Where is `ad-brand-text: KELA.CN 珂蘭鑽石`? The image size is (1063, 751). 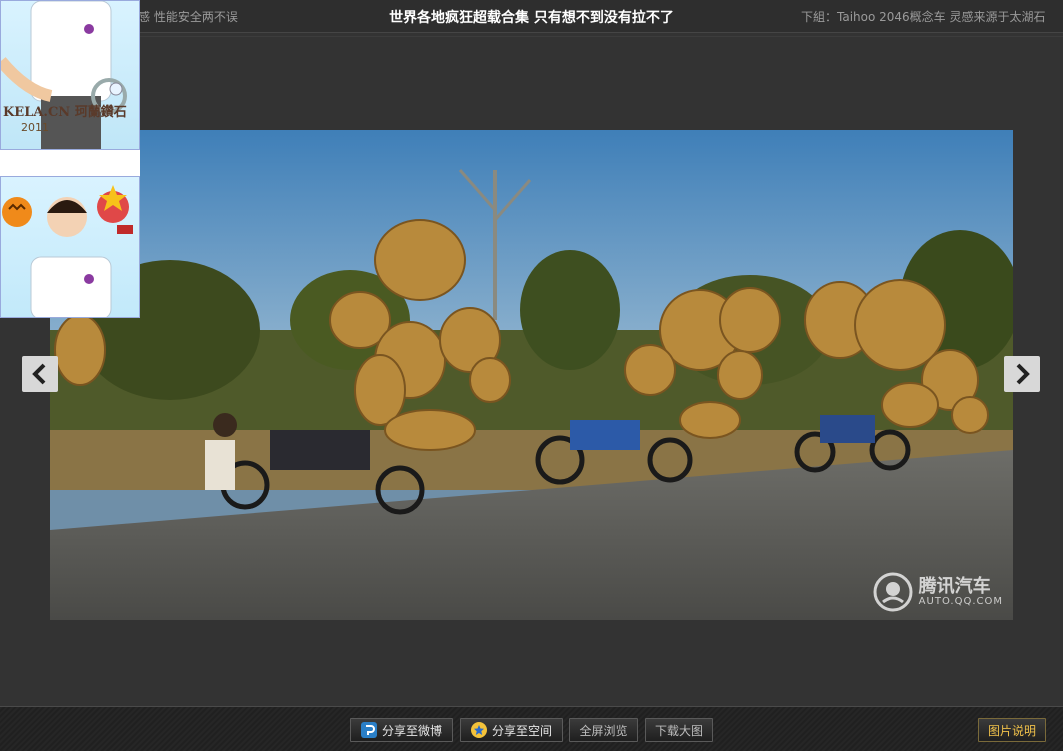
ad-brand-text: KELA.CN 珂蘭鑽石 is located at coordinates (65, 112).